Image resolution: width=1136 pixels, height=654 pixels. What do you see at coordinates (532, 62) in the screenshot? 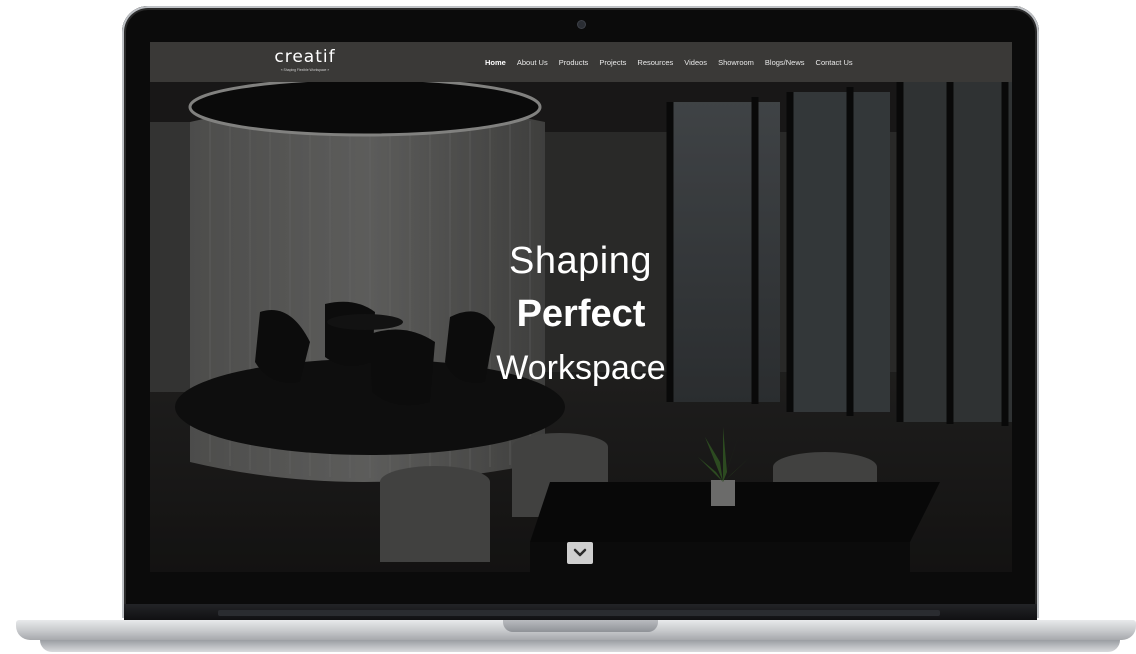
I see `nav-item-about-us: About Us` at bounding box center [532, 62].